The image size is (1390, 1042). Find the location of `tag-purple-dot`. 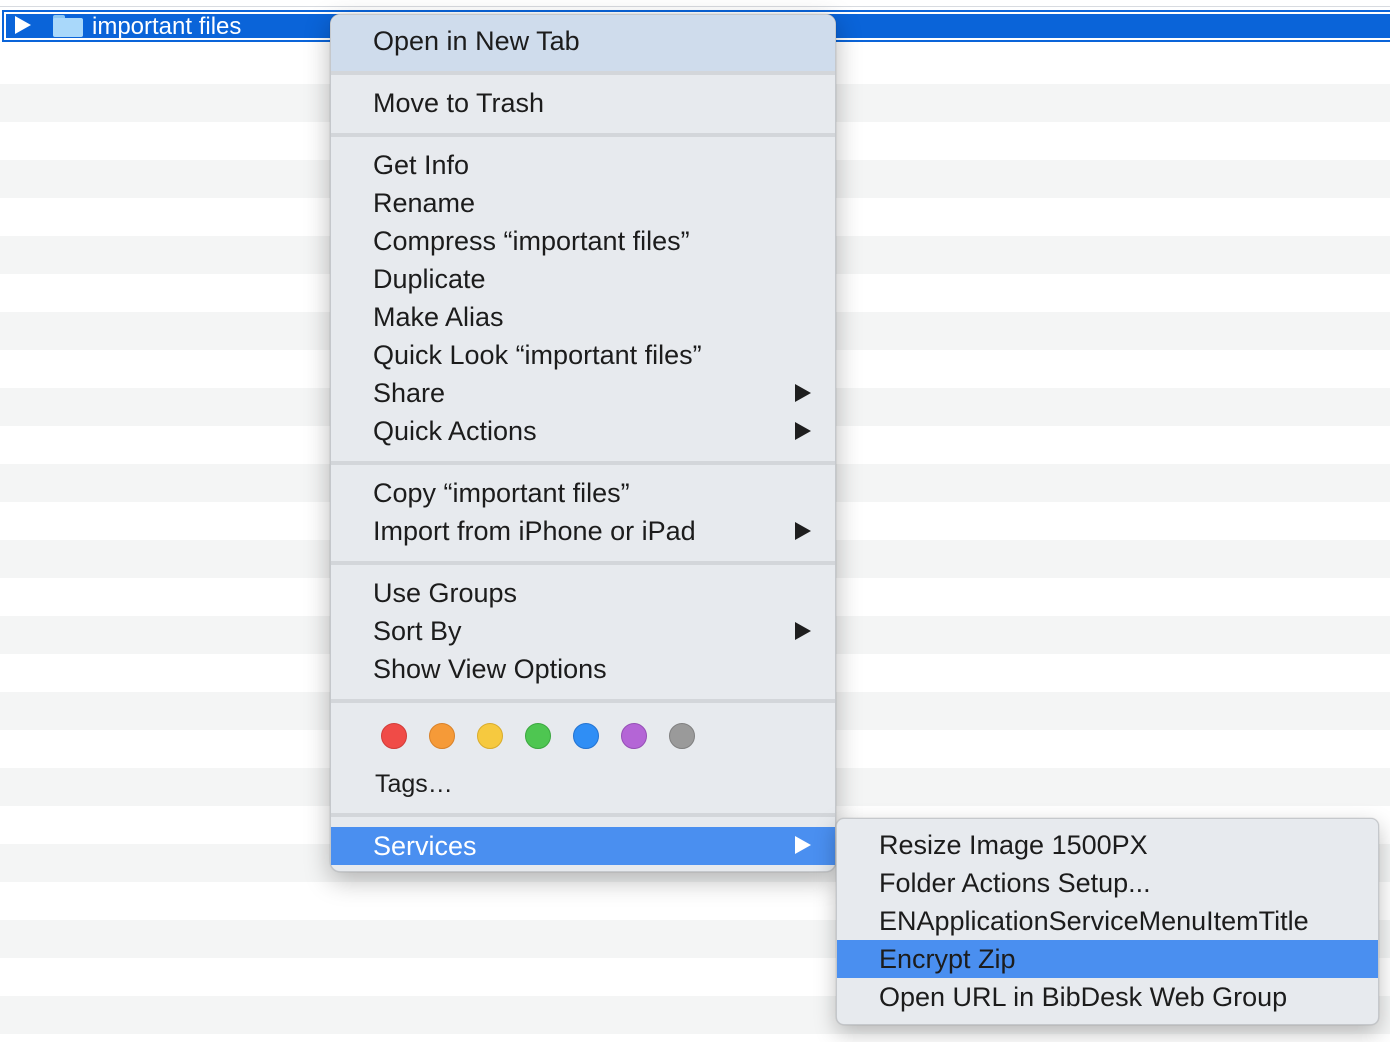

tag-purple-dot is located at coordinates (634, 736).